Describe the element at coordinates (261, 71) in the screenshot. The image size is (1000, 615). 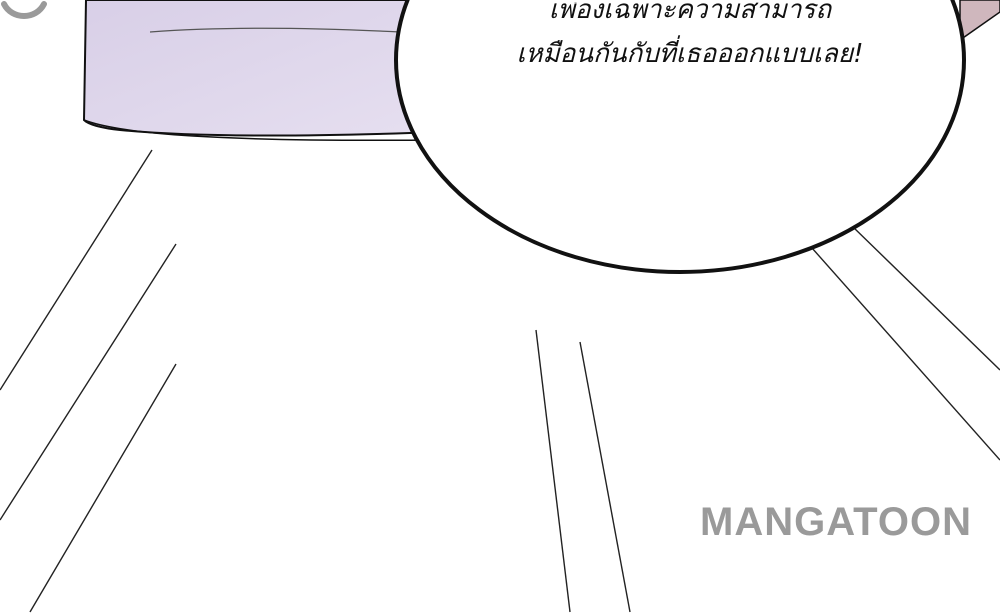
I see `purple-cushion` at that location.